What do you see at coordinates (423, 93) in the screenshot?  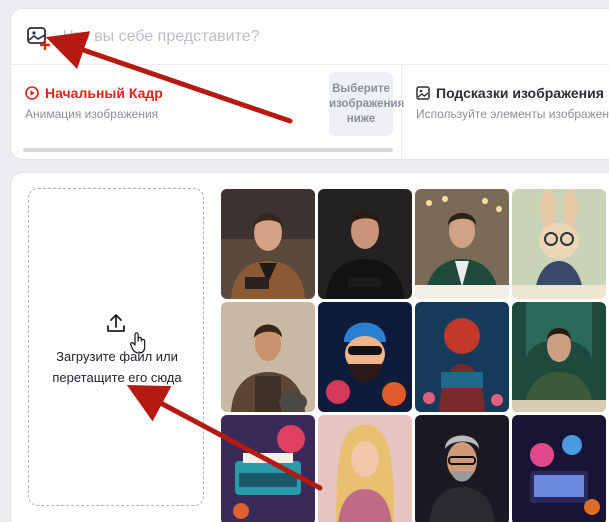 I see `image-icon` at bounding box center [423, 93].